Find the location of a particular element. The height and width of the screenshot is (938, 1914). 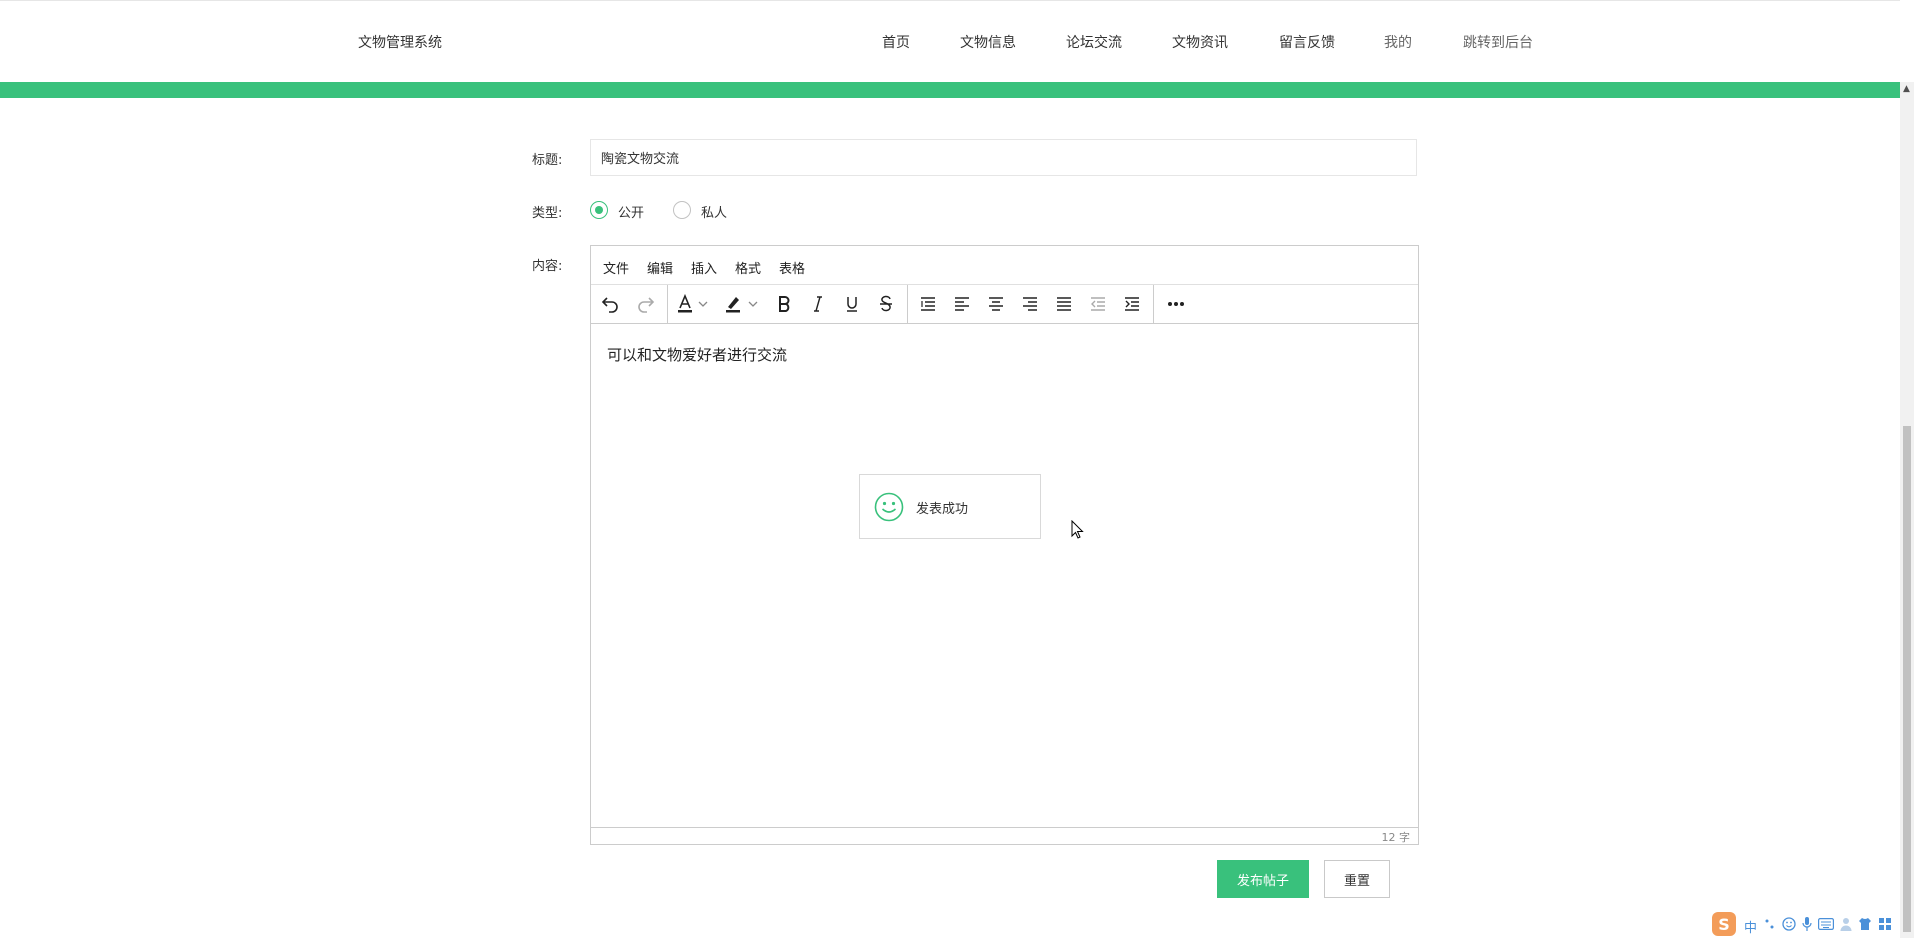

editor-toolbar is located at coordinates (1004, 304).